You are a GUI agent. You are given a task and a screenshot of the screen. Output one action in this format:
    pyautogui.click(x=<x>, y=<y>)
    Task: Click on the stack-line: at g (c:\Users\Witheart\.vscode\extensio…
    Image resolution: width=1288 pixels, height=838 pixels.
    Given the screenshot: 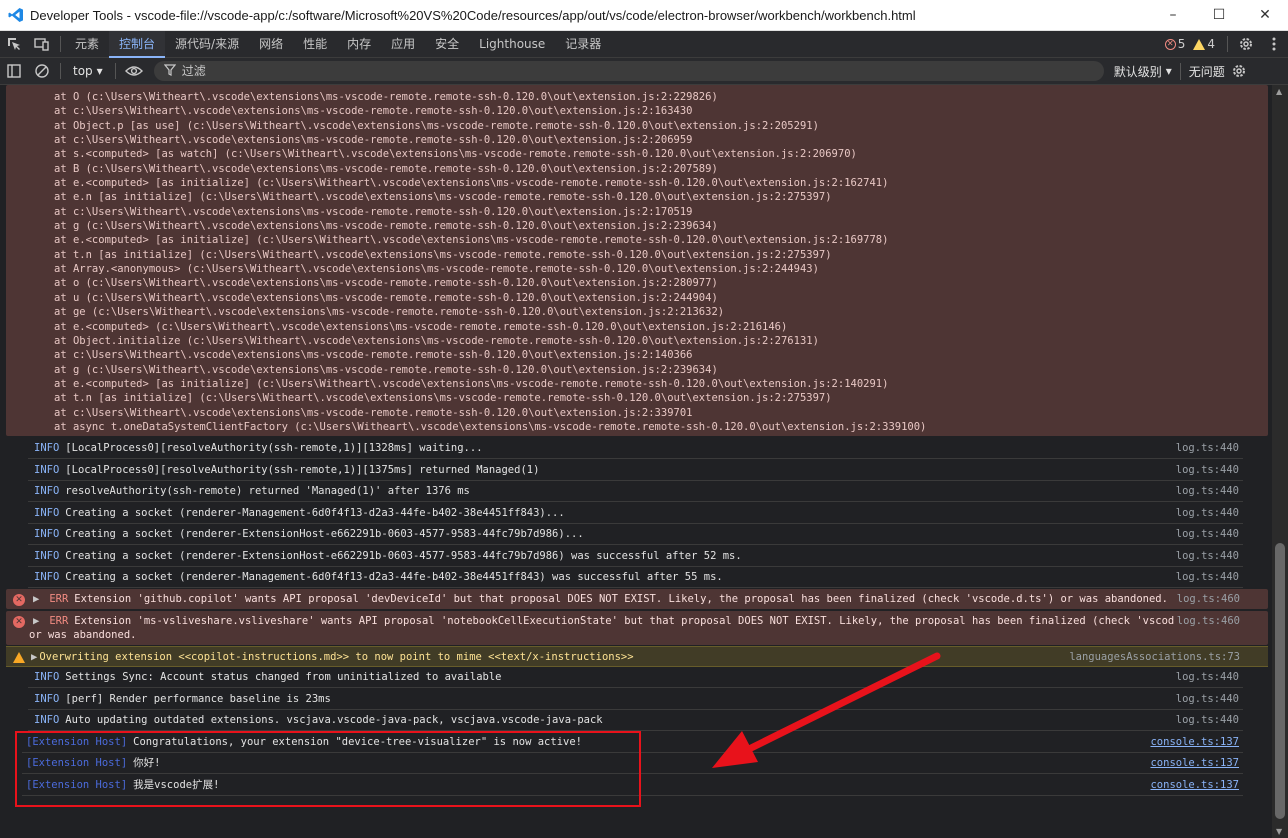 What is the action you would take?
    pyautogui.click(x=386, y=226)
    